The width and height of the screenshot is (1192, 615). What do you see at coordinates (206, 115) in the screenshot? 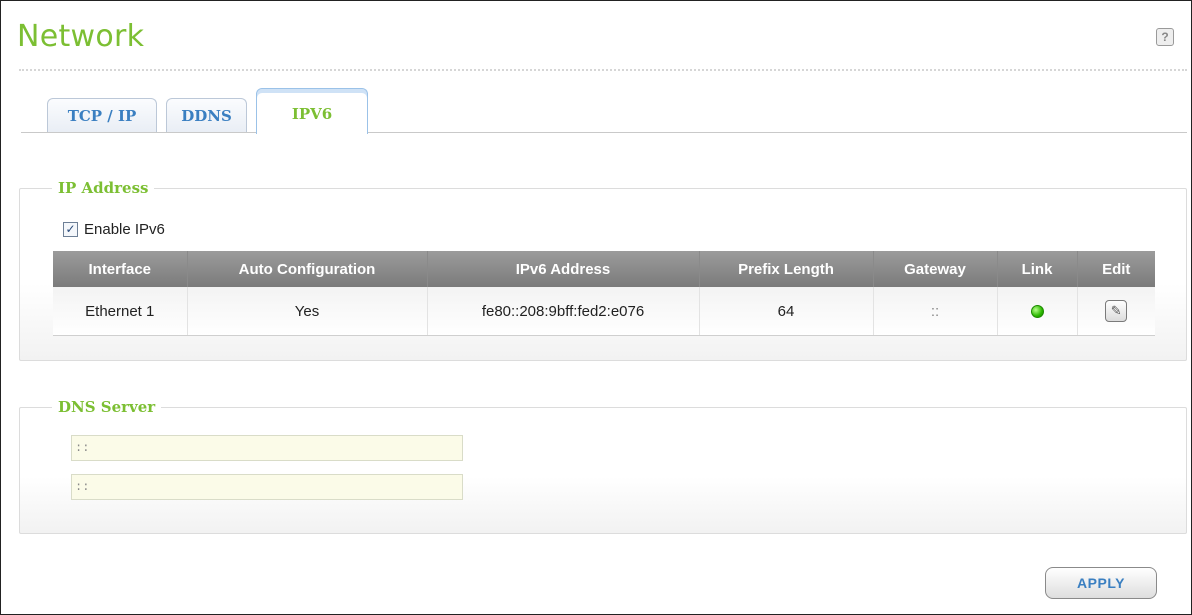
I see `tab-ddns: DDNS` at bounding box center [206, 115].